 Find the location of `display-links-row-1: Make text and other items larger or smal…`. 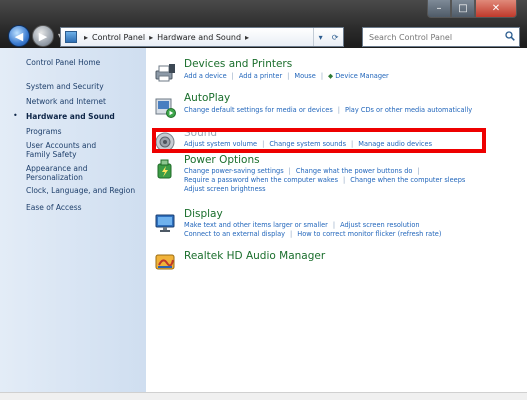

display-links-row-1: Make text and other items larger or smal… is located at coordinates (302, 225).